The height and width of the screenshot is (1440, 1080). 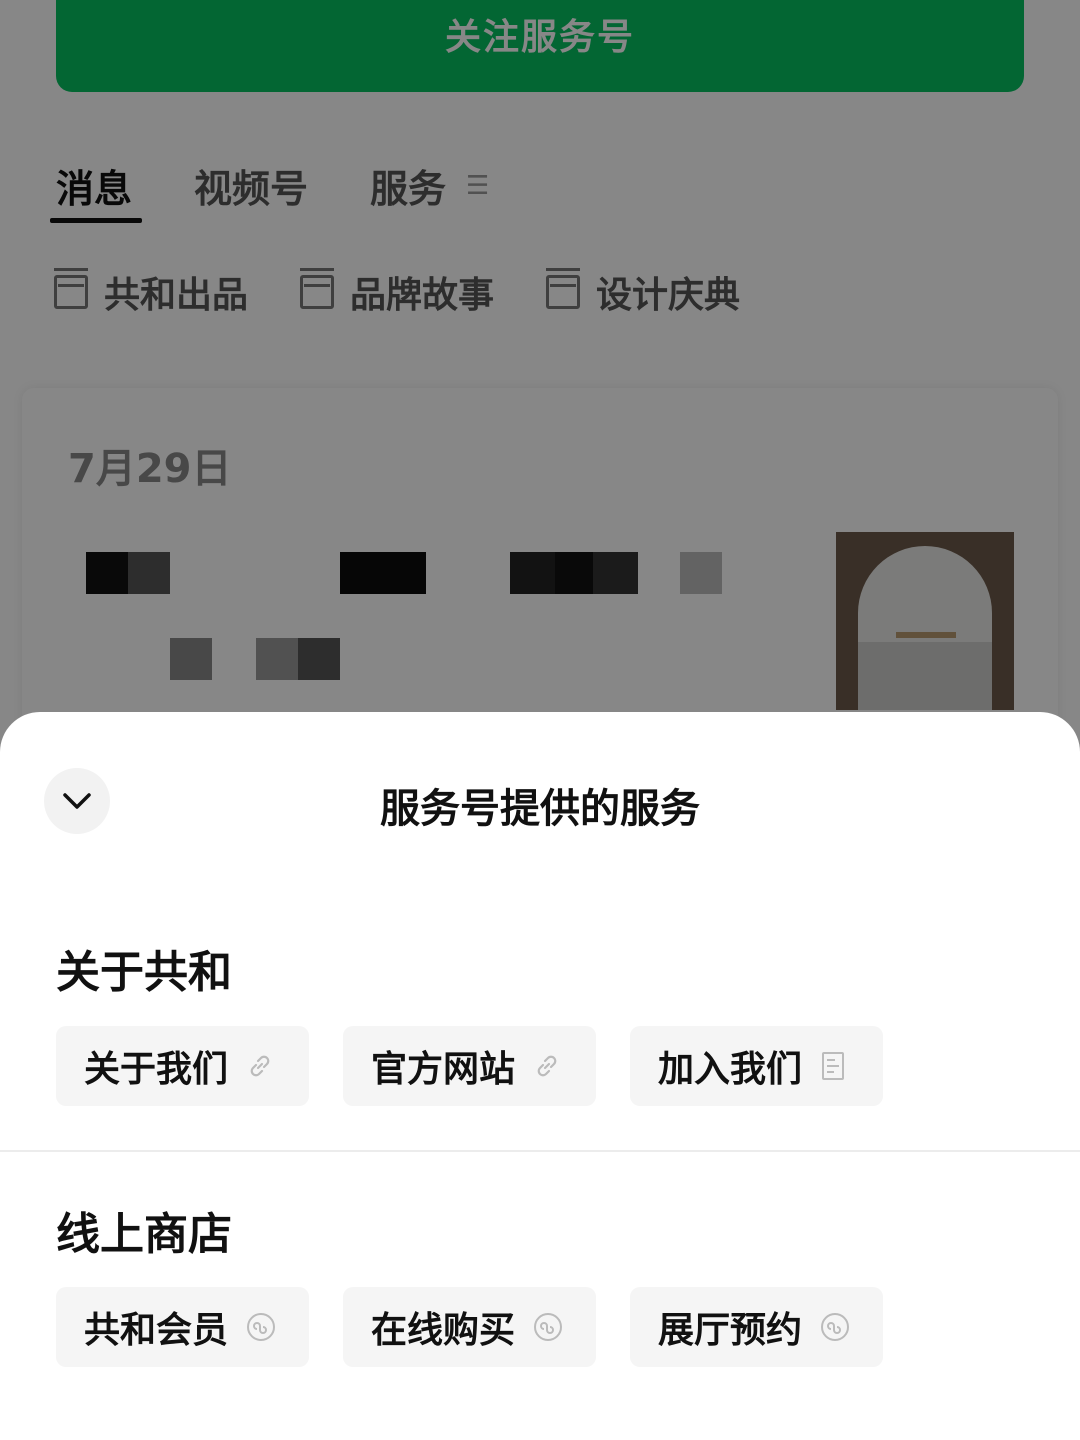 I want to click on service-row: 共和会员 在线购买 展厅预约, so click(x=469, y=1327).